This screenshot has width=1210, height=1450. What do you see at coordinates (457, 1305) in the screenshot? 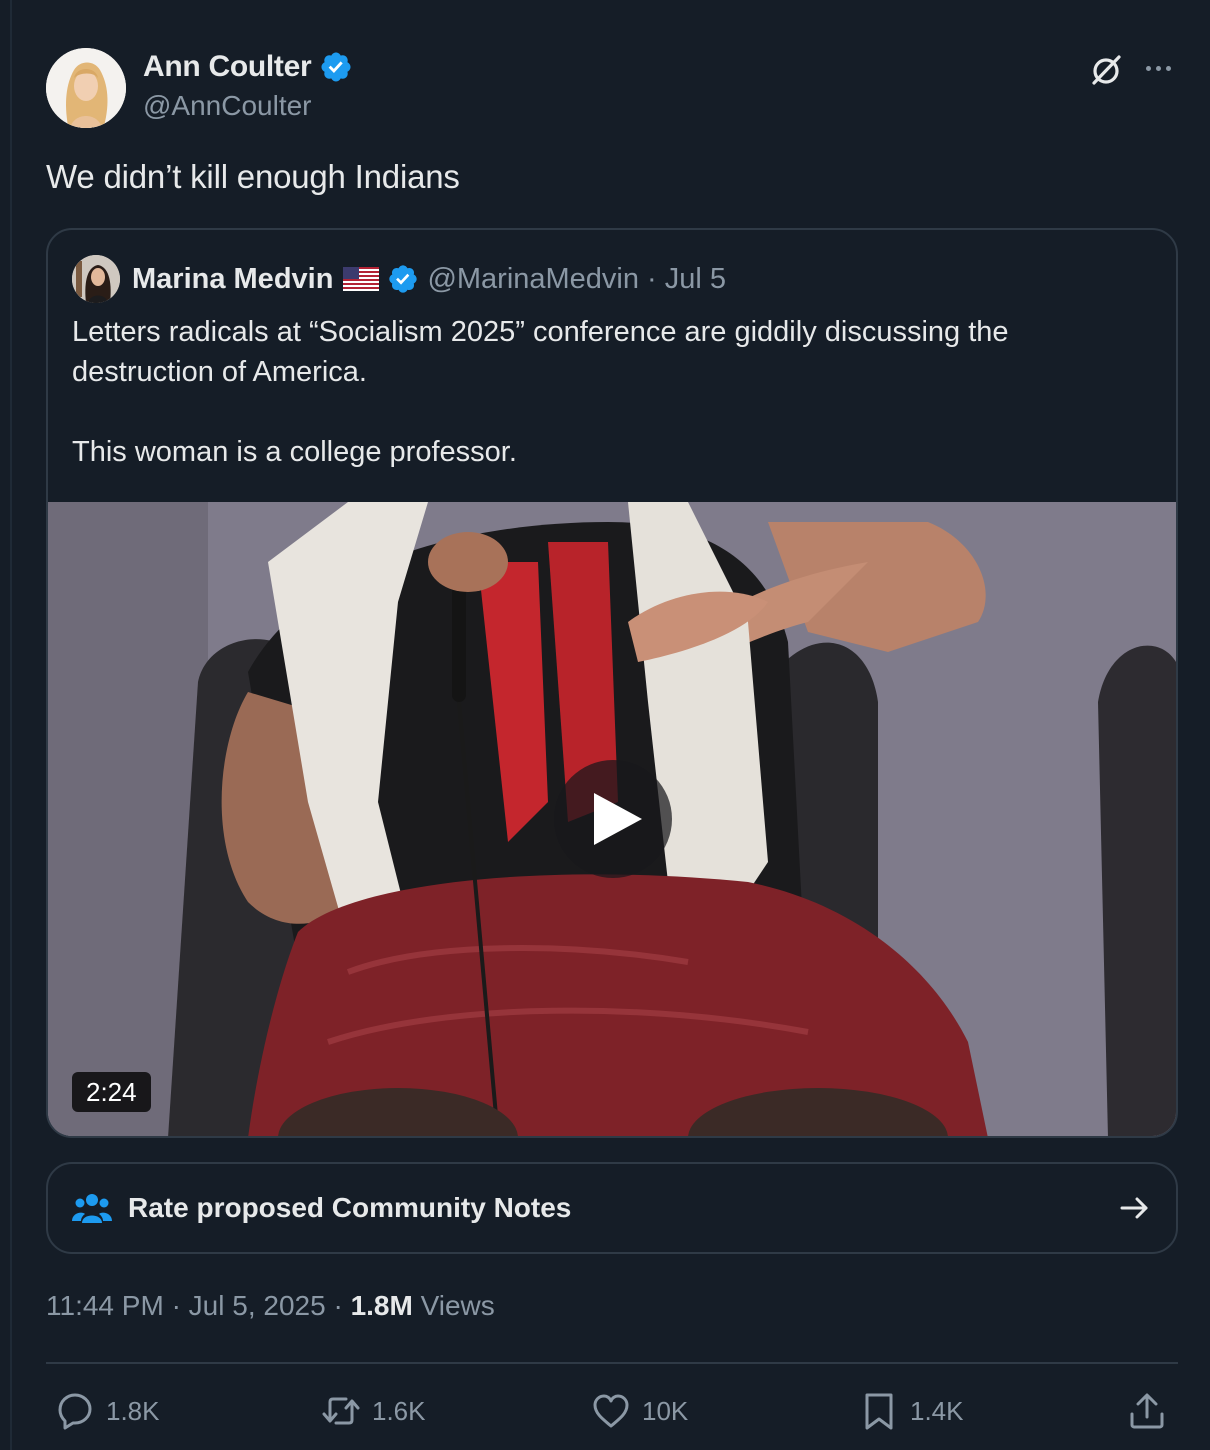
I see `views-label: Views` at bounding box center [457, 1305].